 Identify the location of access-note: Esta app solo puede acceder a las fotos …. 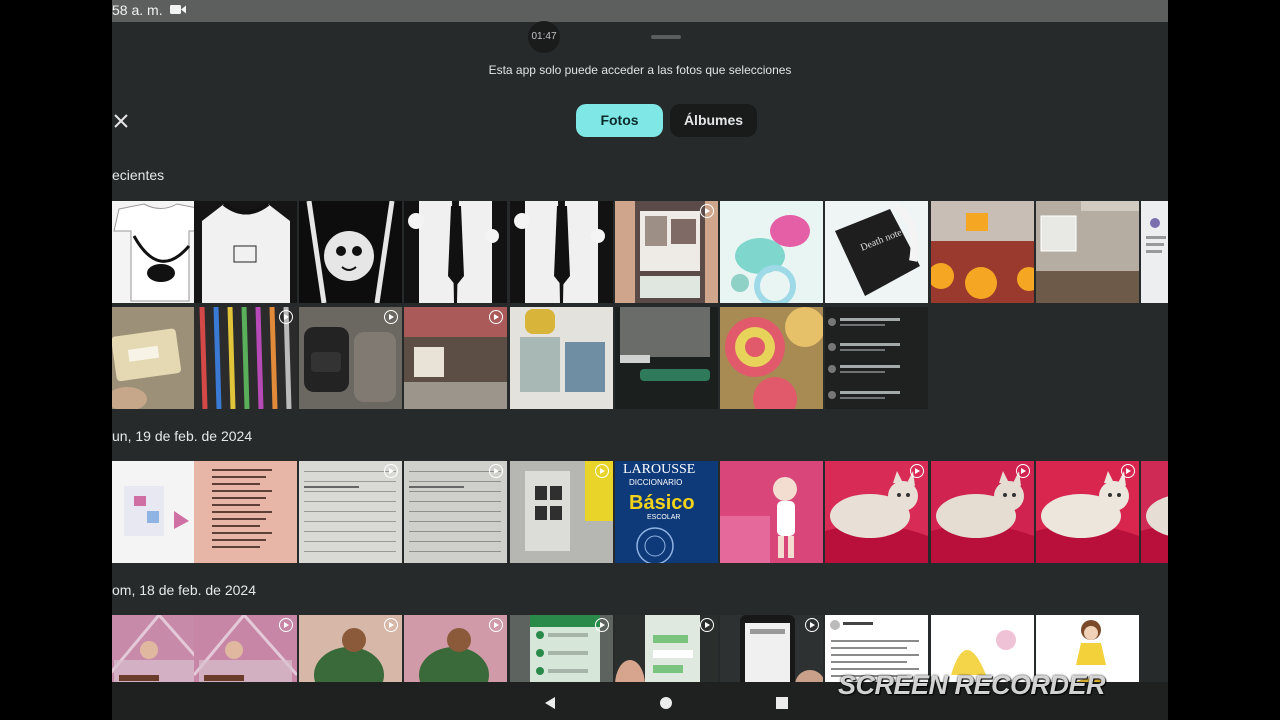
(640, 70).